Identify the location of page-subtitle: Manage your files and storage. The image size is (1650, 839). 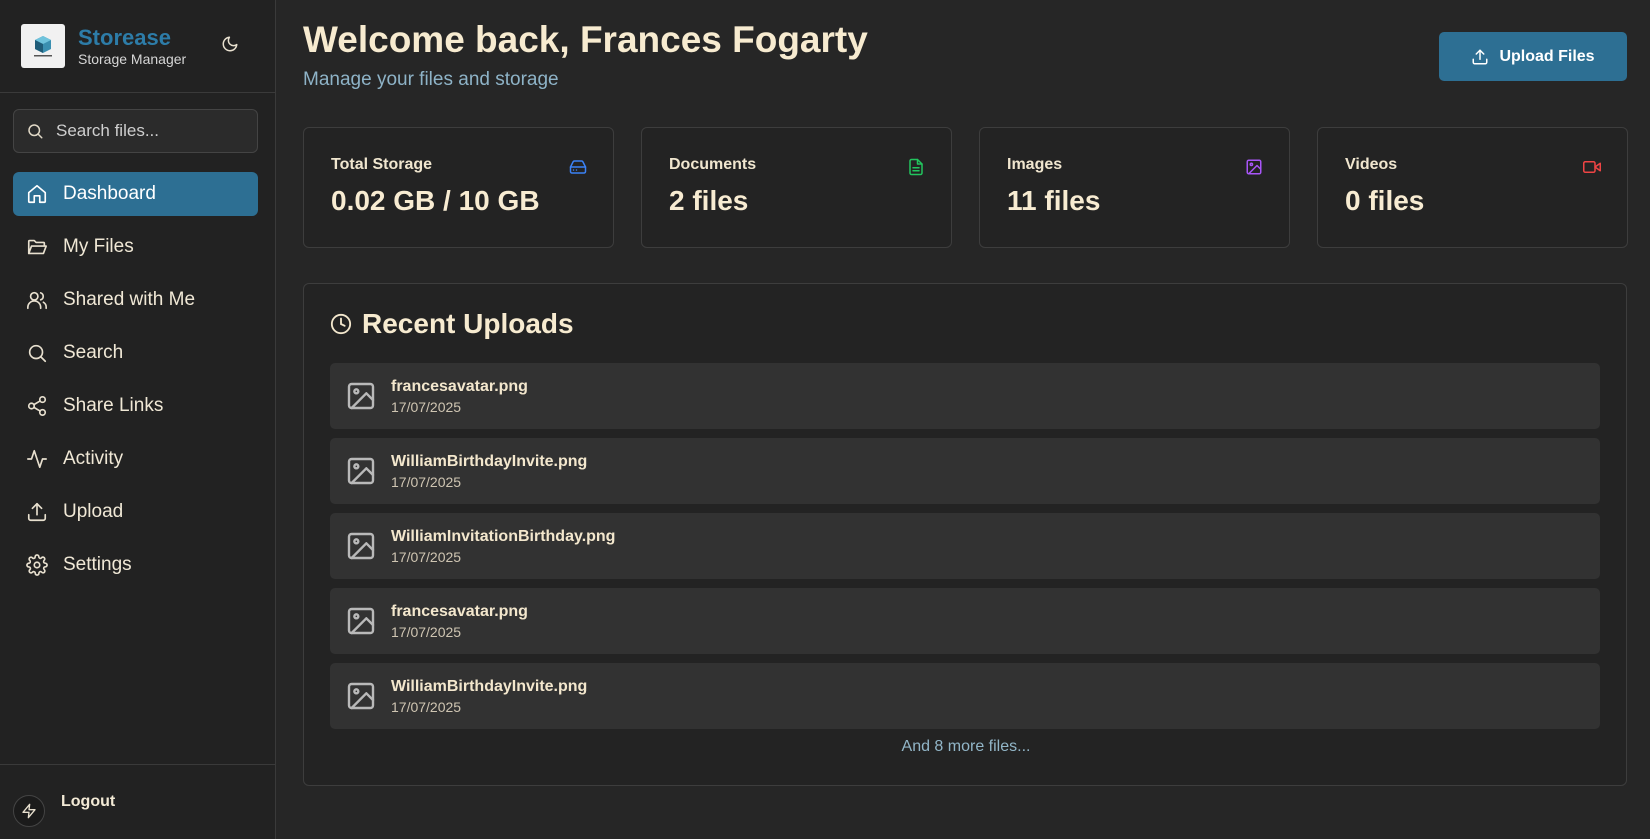
(431, 79).